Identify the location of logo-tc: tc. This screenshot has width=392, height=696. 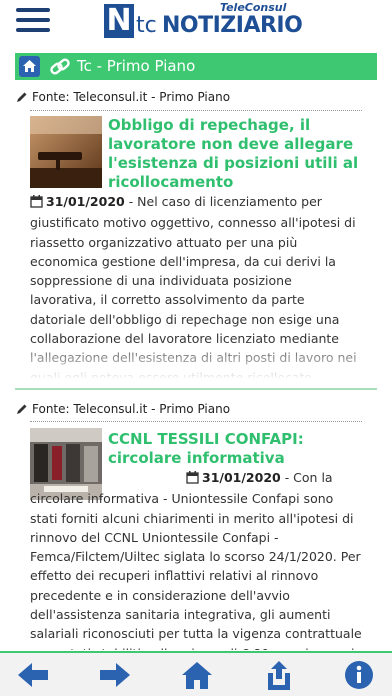
(146, 25).